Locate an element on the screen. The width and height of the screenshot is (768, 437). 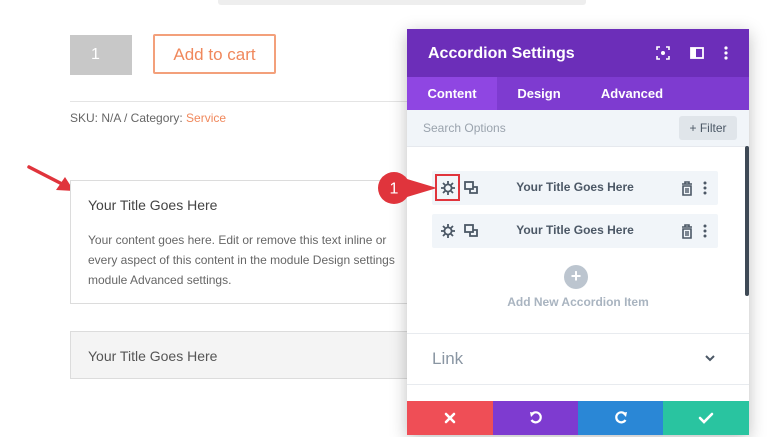
product-meta: SKU: N/A / Category: Service is located at coordinates (148, 118).